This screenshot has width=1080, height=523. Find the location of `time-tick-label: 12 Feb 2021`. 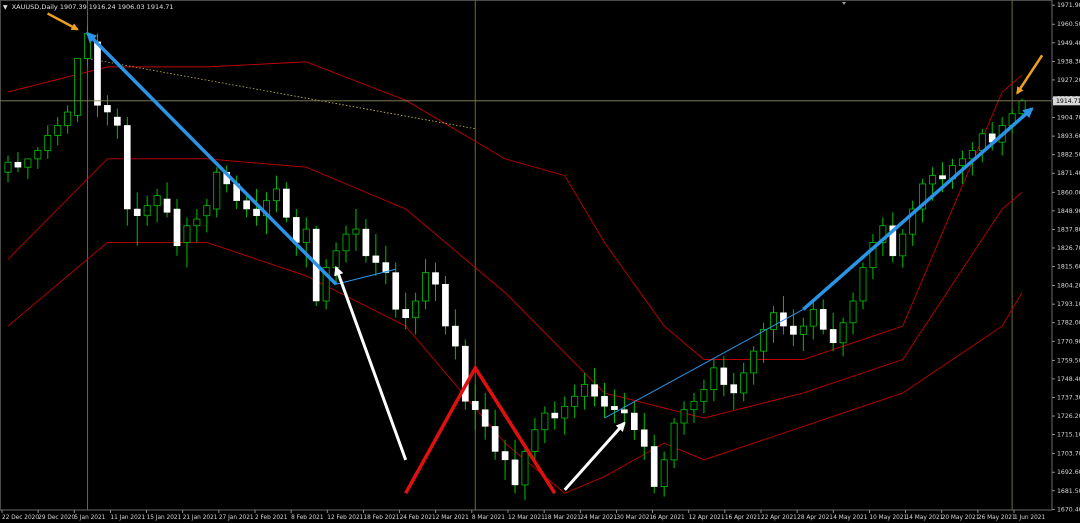

time-tick-label: 12 Feb 2021 is located at coordinates (345, 518).